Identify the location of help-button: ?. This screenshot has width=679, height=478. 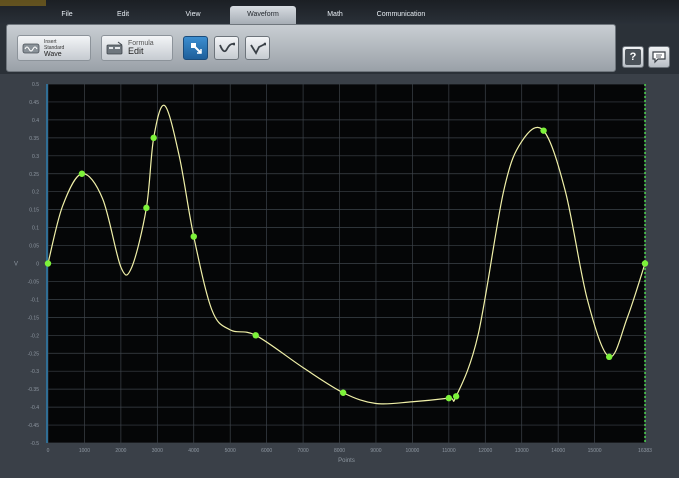
(633, 57).